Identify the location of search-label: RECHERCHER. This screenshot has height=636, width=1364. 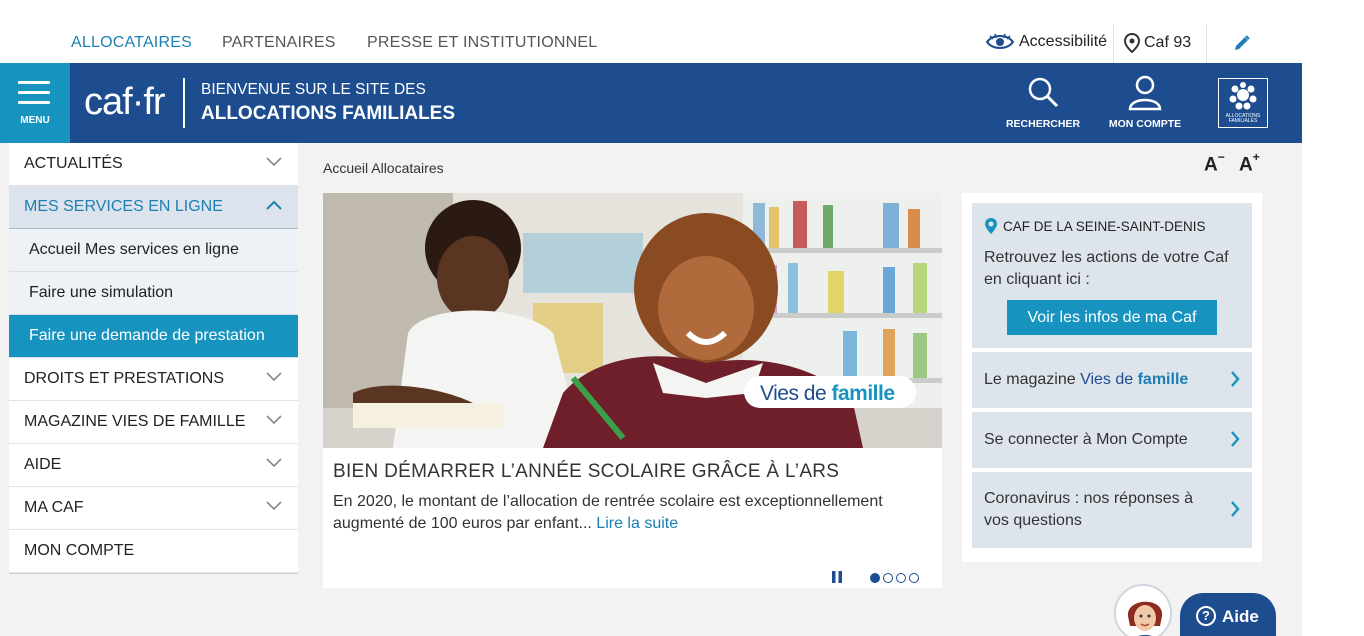
(1043, 124).